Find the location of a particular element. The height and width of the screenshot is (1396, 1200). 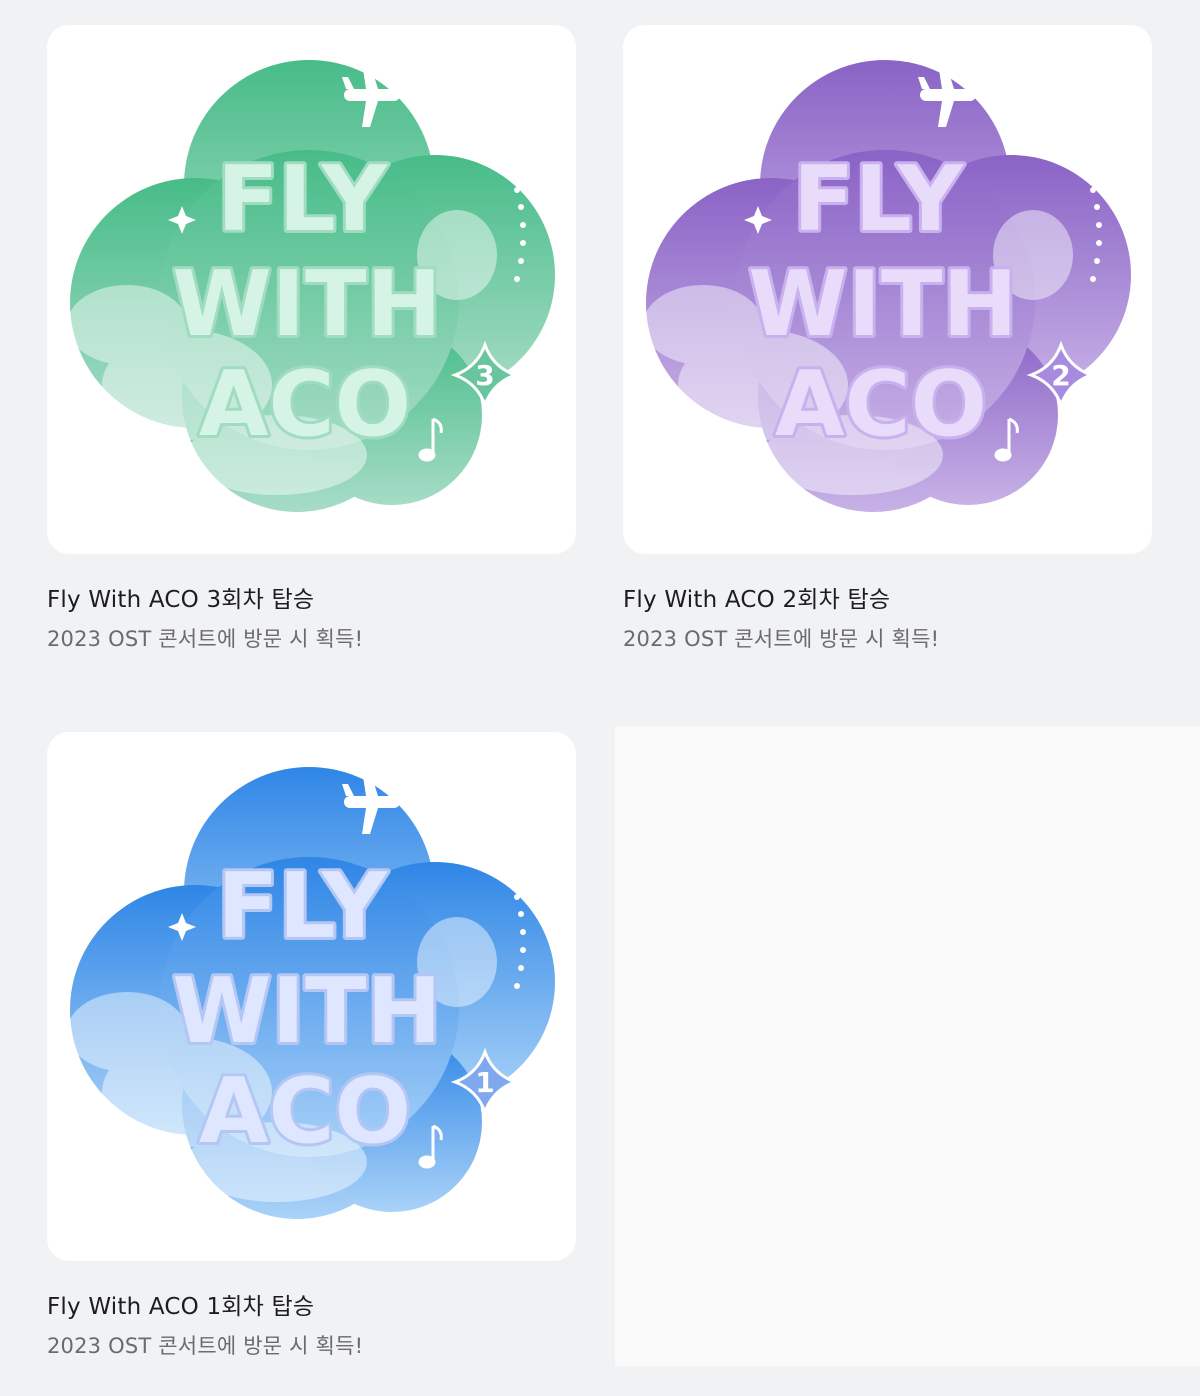

badge-title: Fly With ACO 2회차 탑승 is located at coordinates (757, 600).